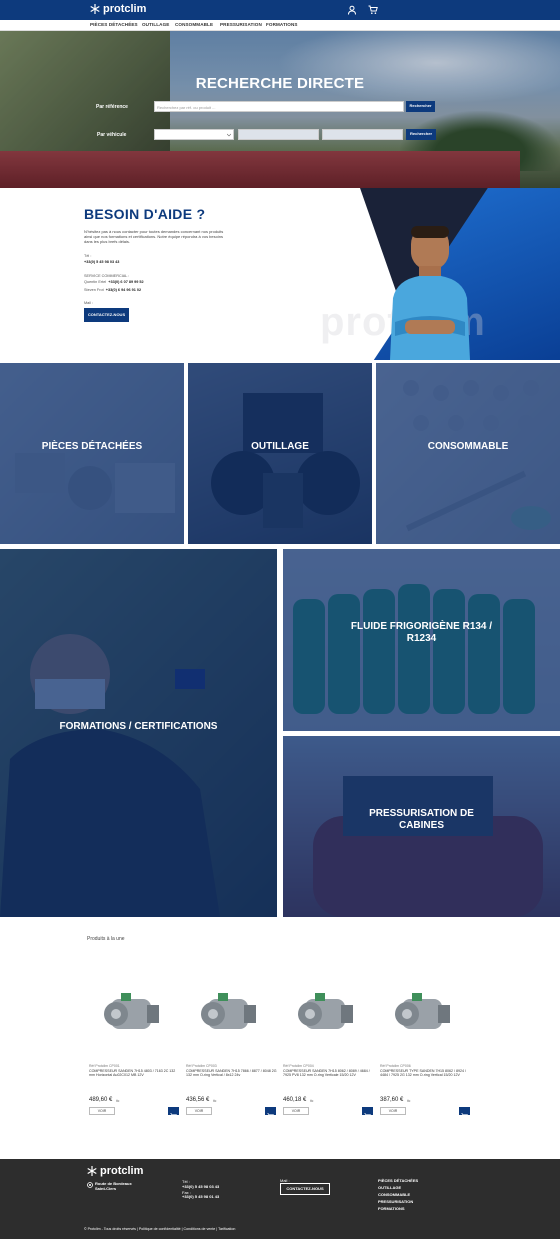 Image resolution: width=560 pixels, height=1239 pixels. I want to click on category-tile-outillage: OUTILLAGE, so click(280, 453).